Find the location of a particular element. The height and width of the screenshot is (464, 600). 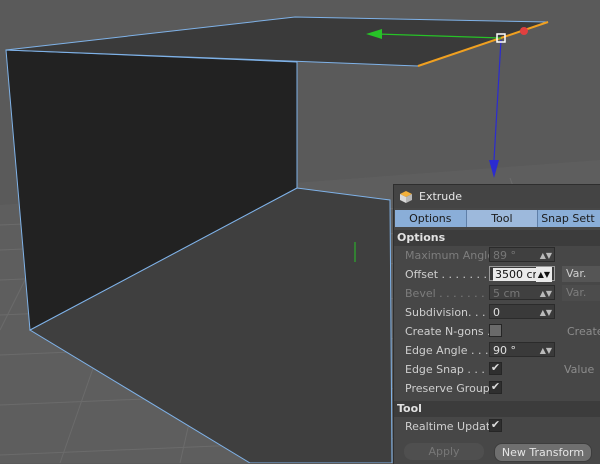

row-offset: Offset . . . . . . . . 3500 cm ▲▼ Var. is located at coordinates (497, 274).